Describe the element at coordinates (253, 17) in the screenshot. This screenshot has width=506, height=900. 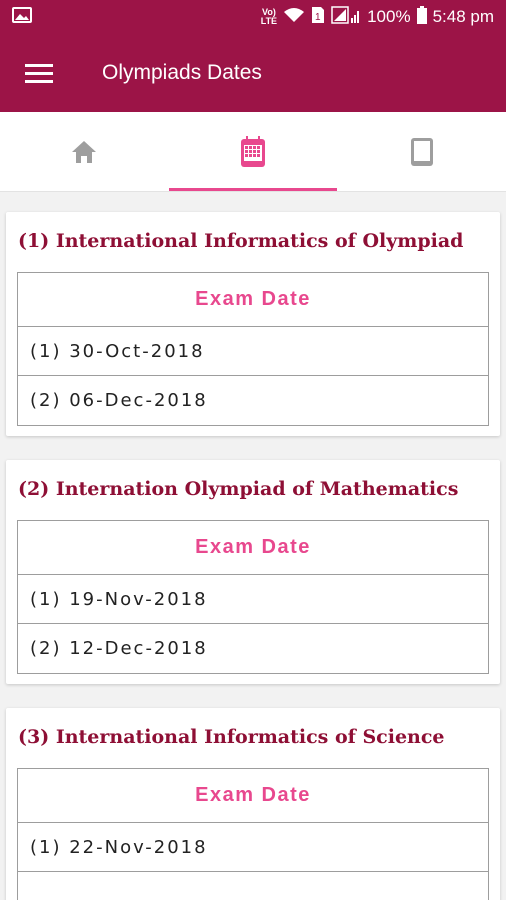
I see `status-bar: Vo) LTE 1 100% 5:48 pm` at that location.